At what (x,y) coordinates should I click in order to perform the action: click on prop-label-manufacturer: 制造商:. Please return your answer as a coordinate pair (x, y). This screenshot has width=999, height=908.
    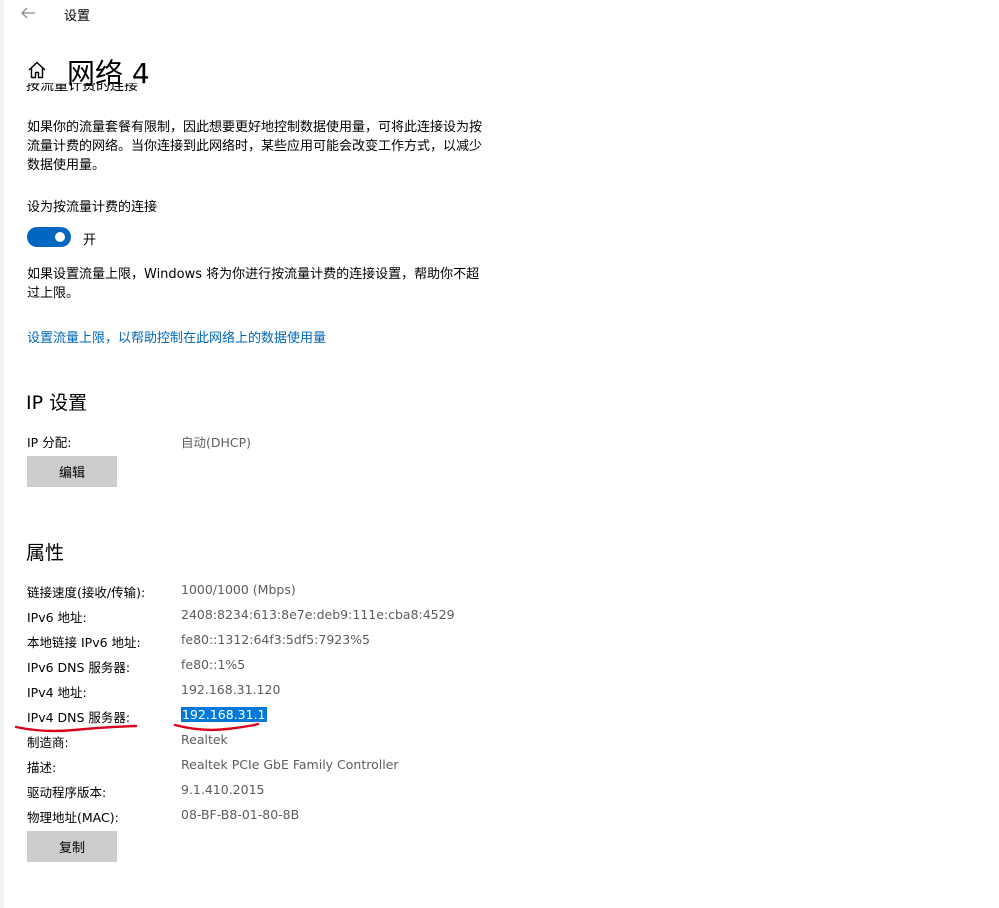
    Looking at the image, I should click on (48, 742).